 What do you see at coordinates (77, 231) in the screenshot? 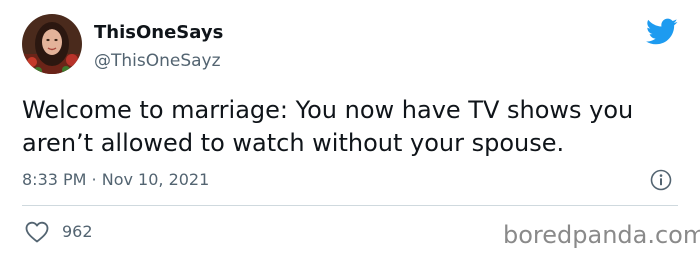
I see `like-count: 962` at bounding box center [77, 231].